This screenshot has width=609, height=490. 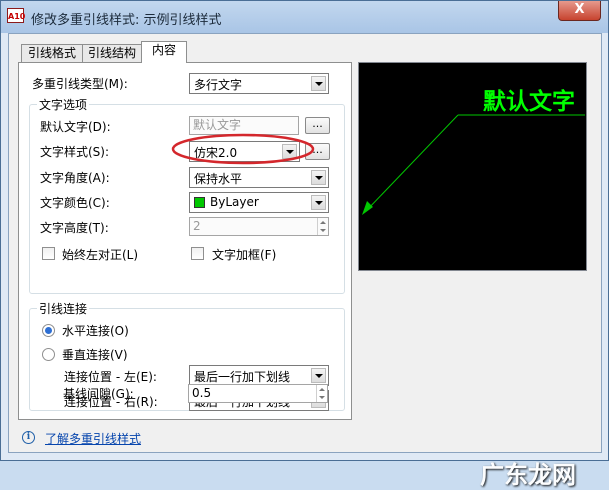 I want to click on landing-gap-input: 0.5, so click(x=258, y=393).